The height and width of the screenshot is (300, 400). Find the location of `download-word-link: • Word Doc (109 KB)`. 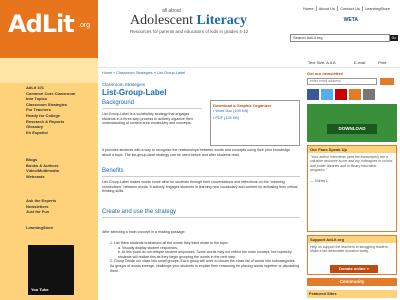

download-word-link: • Word Doc (109 KB) is located at coordinates (255, 112).